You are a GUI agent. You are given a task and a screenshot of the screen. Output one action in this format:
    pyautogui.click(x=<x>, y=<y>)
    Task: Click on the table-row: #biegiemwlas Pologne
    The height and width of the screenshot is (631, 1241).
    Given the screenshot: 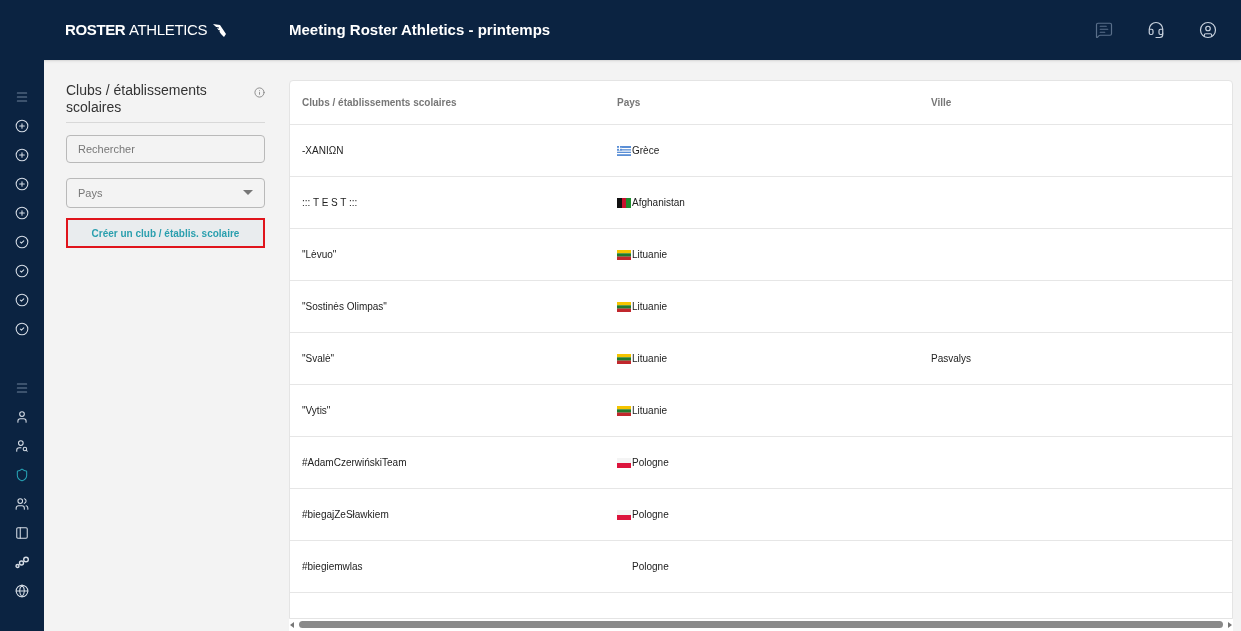 What is the action you would take?
    pyautogui.click(x=761, y=567)
    